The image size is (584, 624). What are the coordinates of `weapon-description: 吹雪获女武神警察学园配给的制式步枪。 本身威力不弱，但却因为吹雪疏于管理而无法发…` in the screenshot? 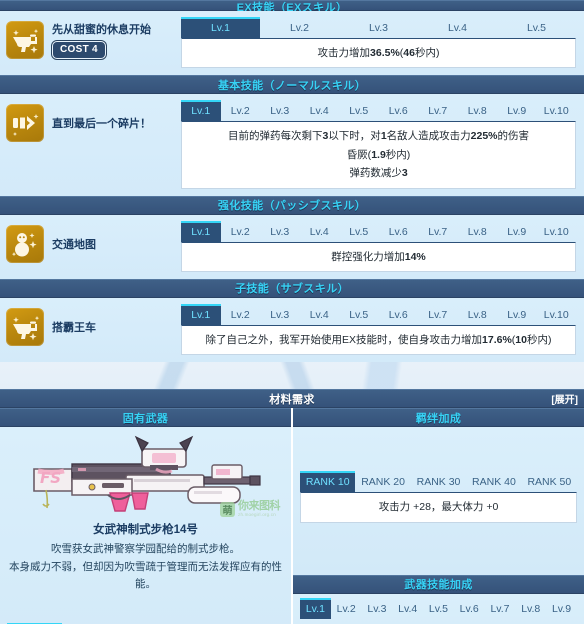 It's located at (145, 567).